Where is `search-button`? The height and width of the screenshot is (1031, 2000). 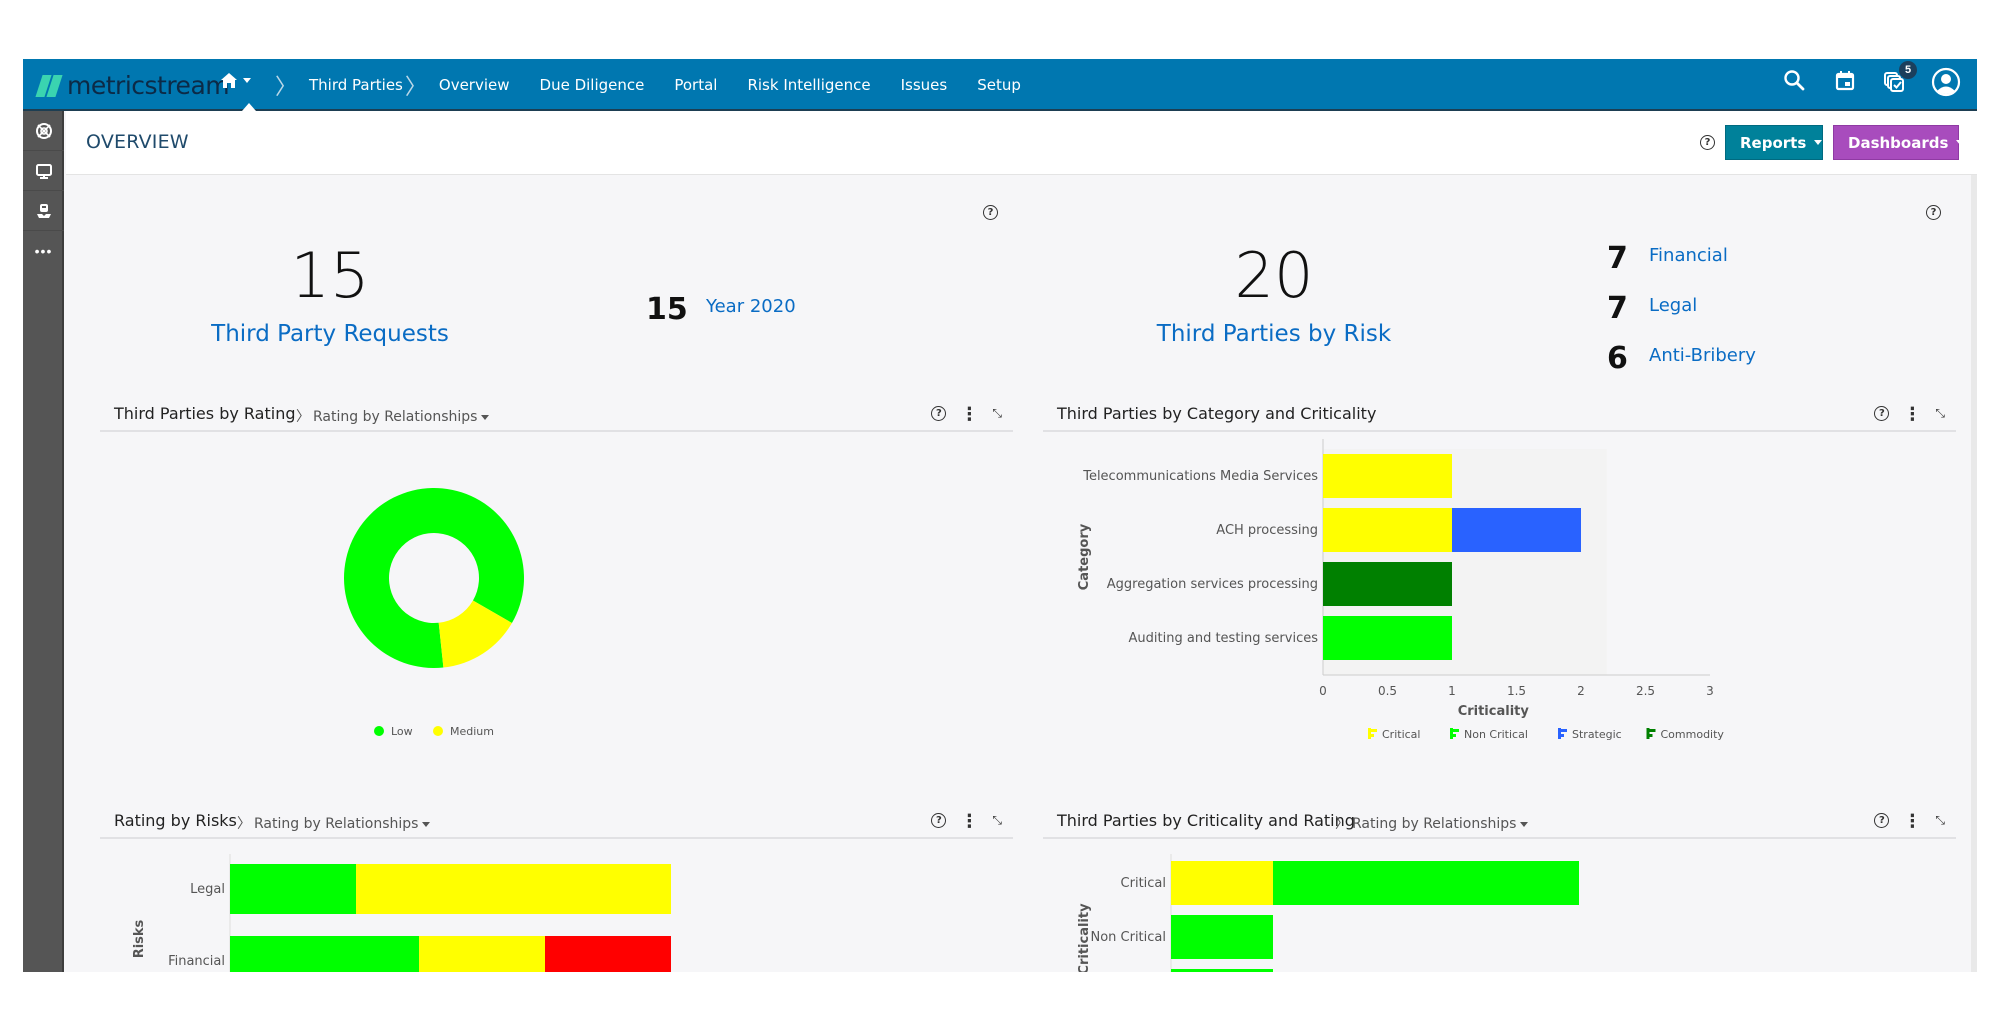
search-button is located at coordinates (1795, 81).